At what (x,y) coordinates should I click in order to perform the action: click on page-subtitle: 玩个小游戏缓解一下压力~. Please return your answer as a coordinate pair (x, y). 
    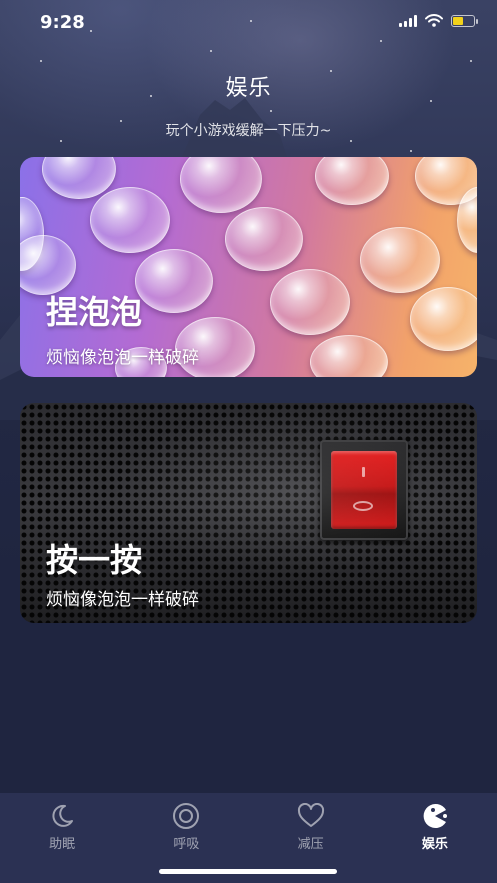
    Looking at the image, I should click on (248, 131).